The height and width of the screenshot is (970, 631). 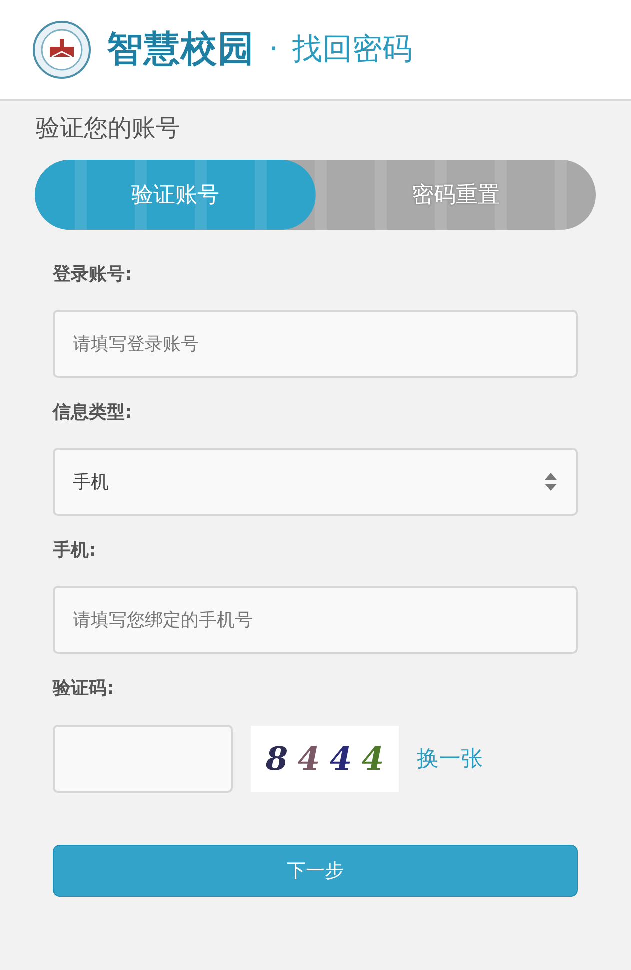 What do you see at coordinates (175, 195) in the screenshot?
I see `step-tab: 验证账号` at bounding box center [175, 195].